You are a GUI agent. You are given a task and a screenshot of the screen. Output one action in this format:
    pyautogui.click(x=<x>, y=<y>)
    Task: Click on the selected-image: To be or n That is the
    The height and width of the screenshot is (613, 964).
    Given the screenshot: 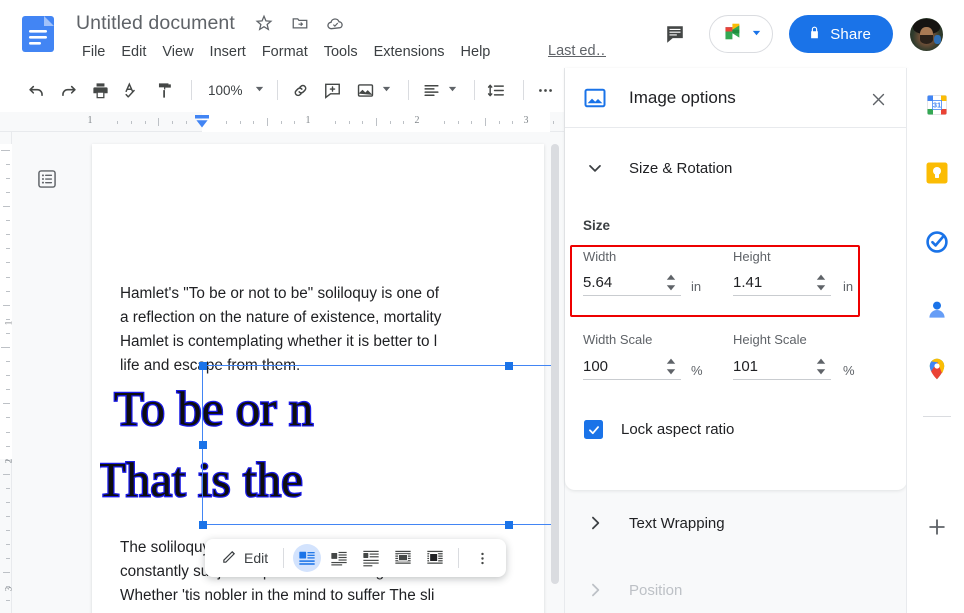 What is the action you would take?
    pyautogui.click(x=322, y=451)
    